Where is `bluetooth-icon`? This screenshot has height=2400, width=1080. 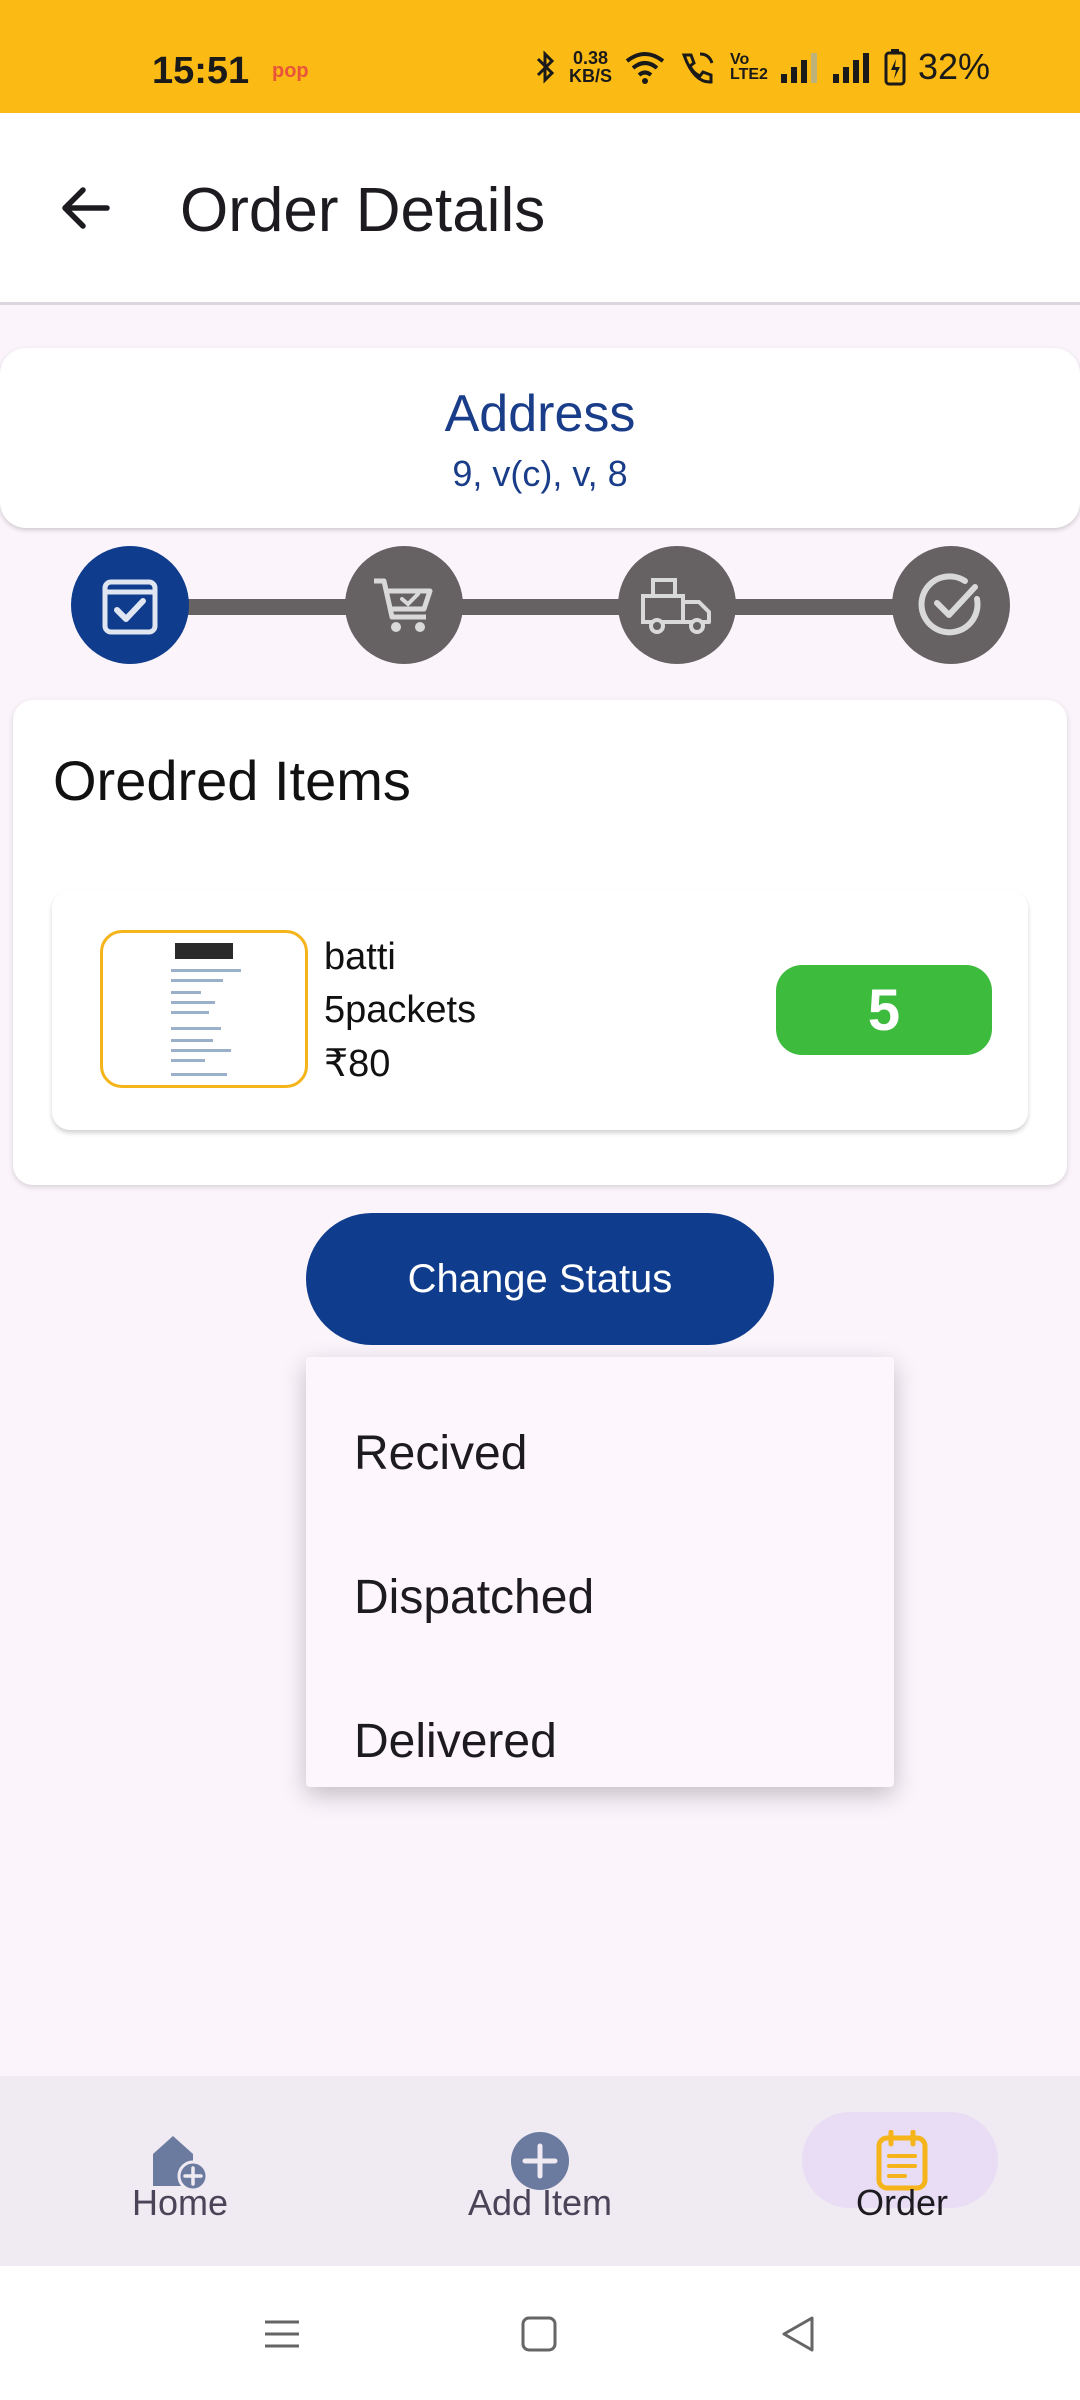
bluetooth-icon is located at coordinates (545, 67).